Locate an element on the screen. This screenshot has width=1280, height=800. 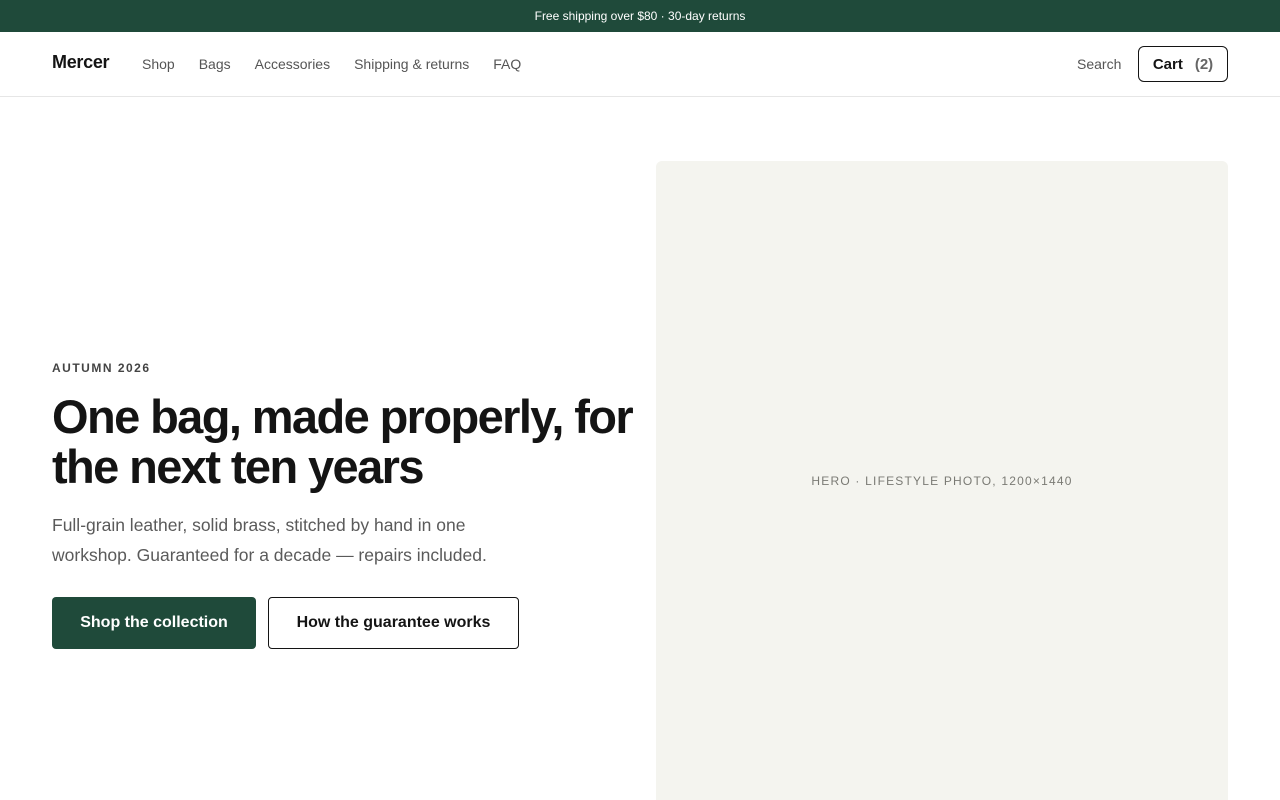
guarantee-button: How the guarantee works is located at coordinates (393, 623).